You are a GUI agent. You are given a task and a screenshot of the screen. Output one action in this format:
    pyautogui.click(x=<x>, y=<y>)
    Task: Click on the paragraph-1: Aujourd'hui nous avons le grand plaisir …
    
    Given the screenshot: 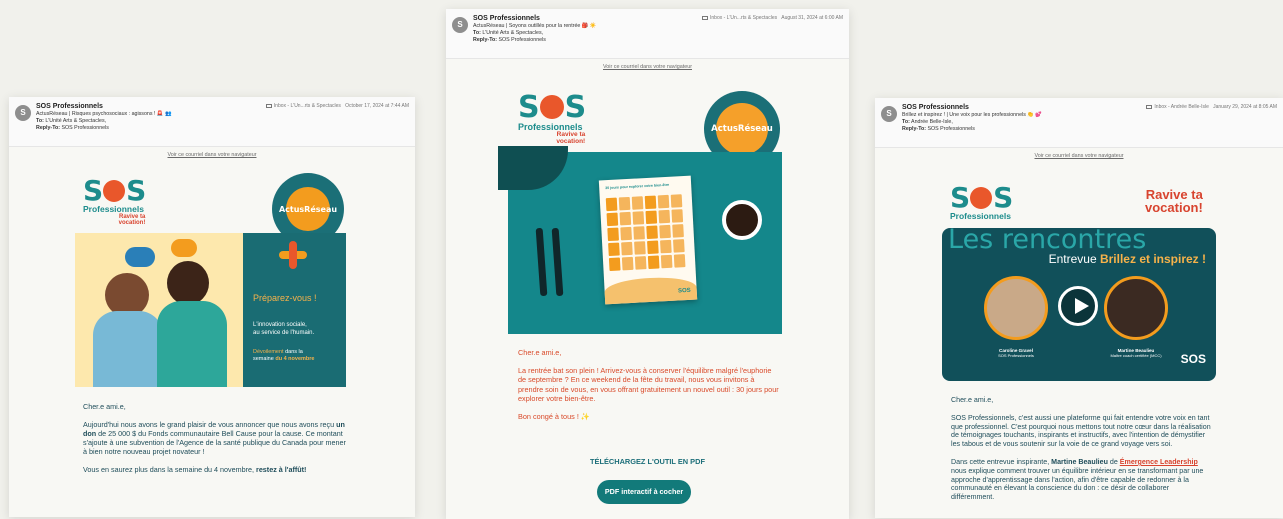 What is the action you would take?
    pyautogui.click(x=214, y=438)
    